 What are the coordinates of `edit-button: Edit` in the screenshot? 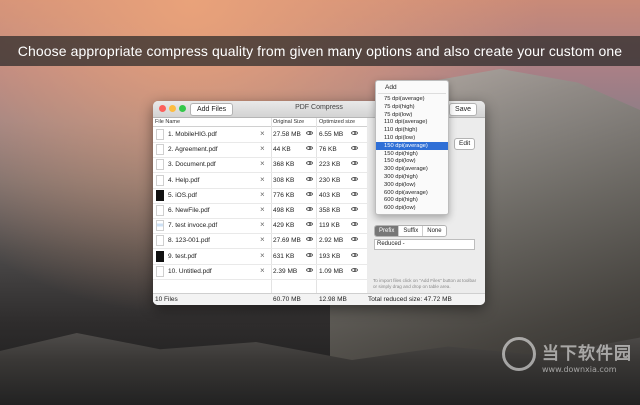 It's located at (465, 144).